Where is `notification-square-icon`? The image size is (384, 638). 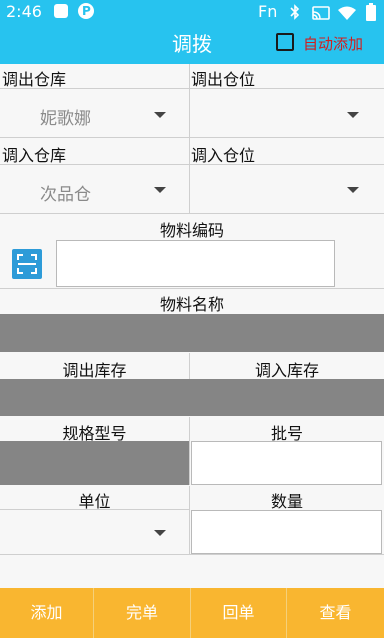
notification-square-icon is located at coordinates (61, 11).